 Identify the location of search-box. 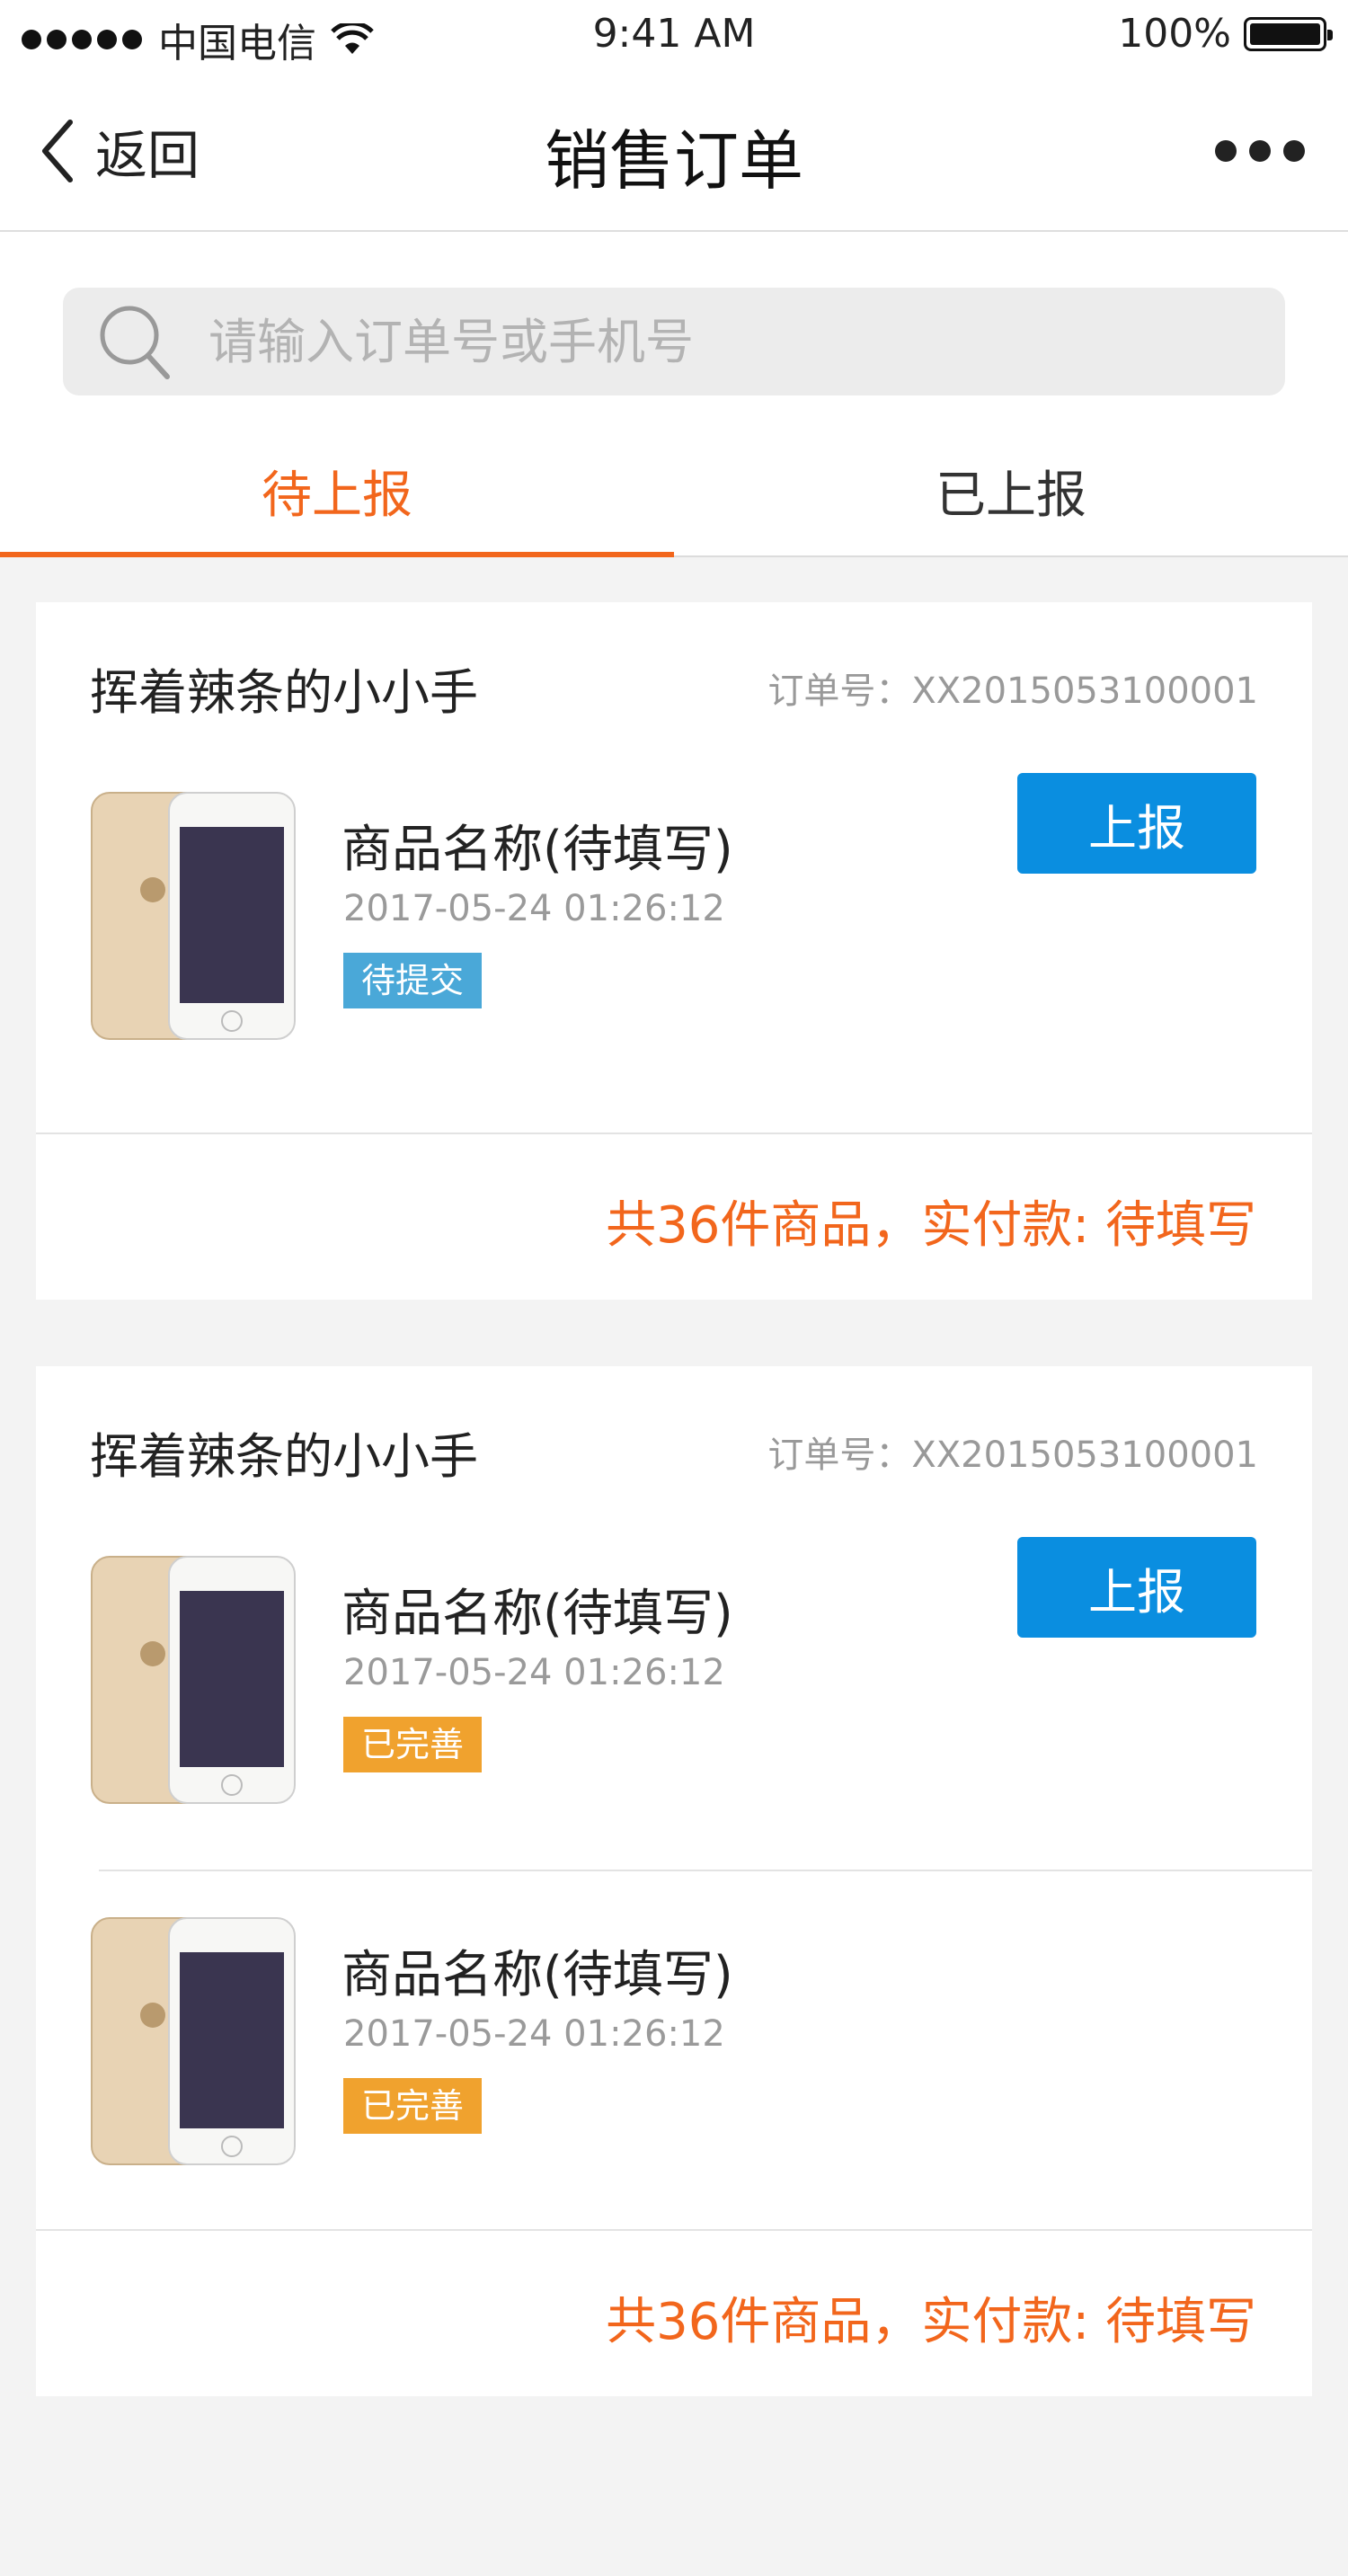
(674, 341).